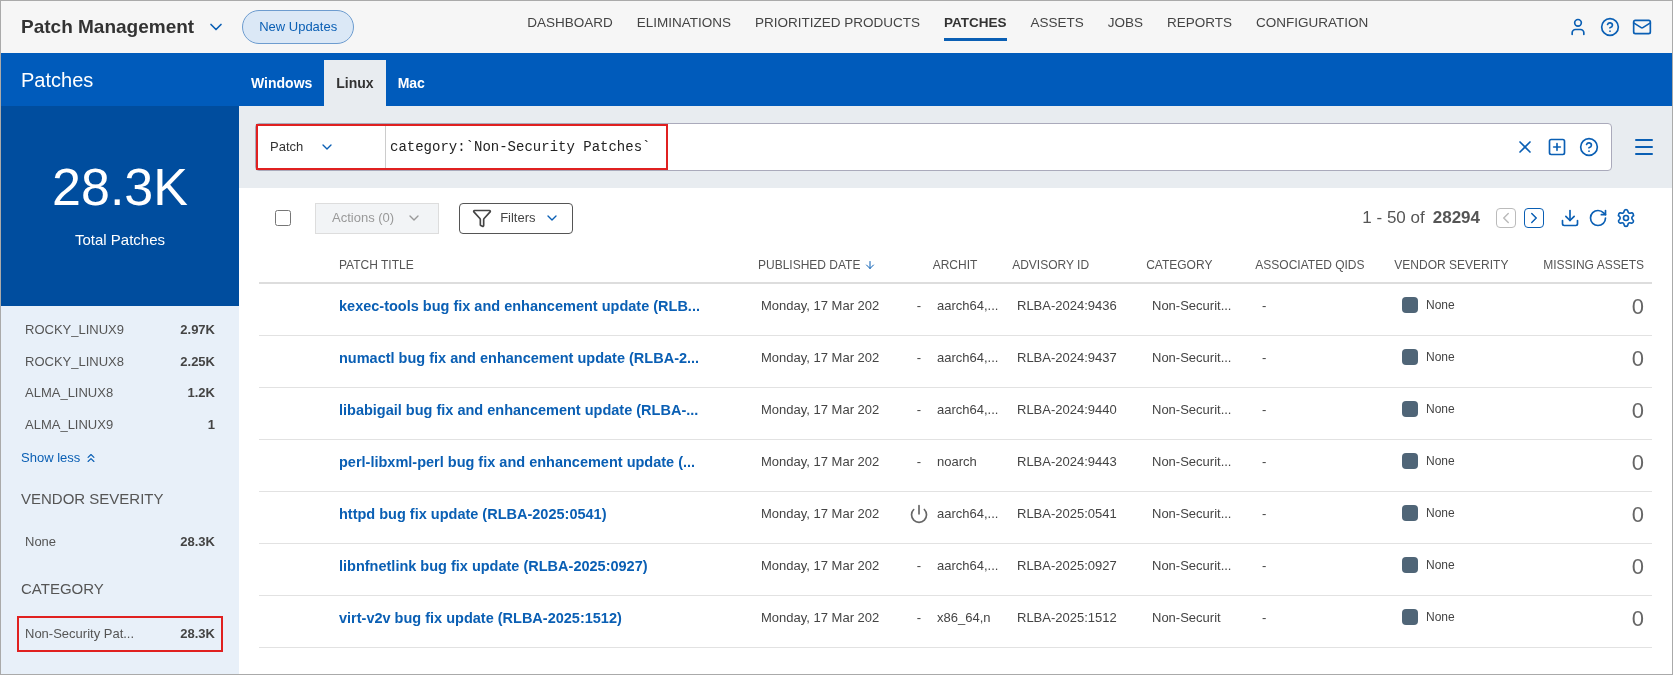 The image size is (1673, 675). Describe the element at coordinates (1310, 265) in the screenshot. I see `column-header: ASSOCIATED QIDS` at that location.